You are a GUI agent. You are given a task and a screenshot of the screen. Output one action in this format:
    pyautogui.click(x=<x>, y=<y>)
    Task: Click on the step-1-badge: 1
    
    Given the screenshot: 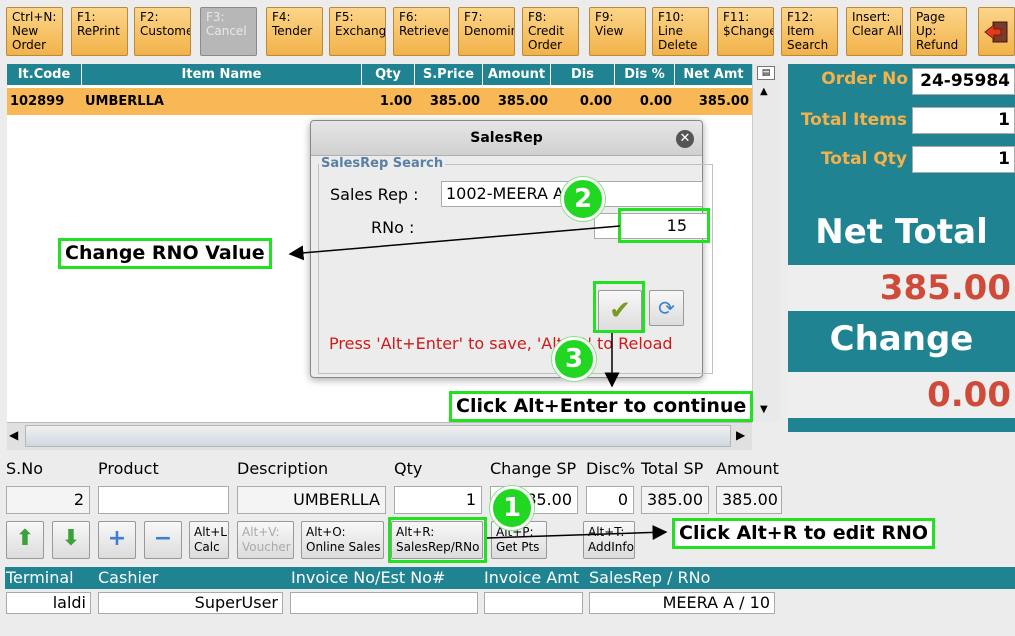 What is the action you would take?
    pyautogui.click(x=512, y=508)
    